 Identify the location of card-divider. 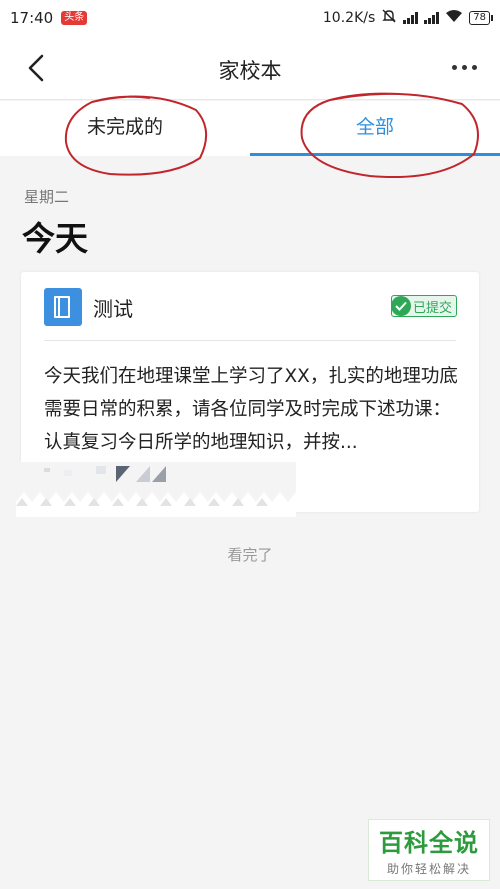
(250, 340).